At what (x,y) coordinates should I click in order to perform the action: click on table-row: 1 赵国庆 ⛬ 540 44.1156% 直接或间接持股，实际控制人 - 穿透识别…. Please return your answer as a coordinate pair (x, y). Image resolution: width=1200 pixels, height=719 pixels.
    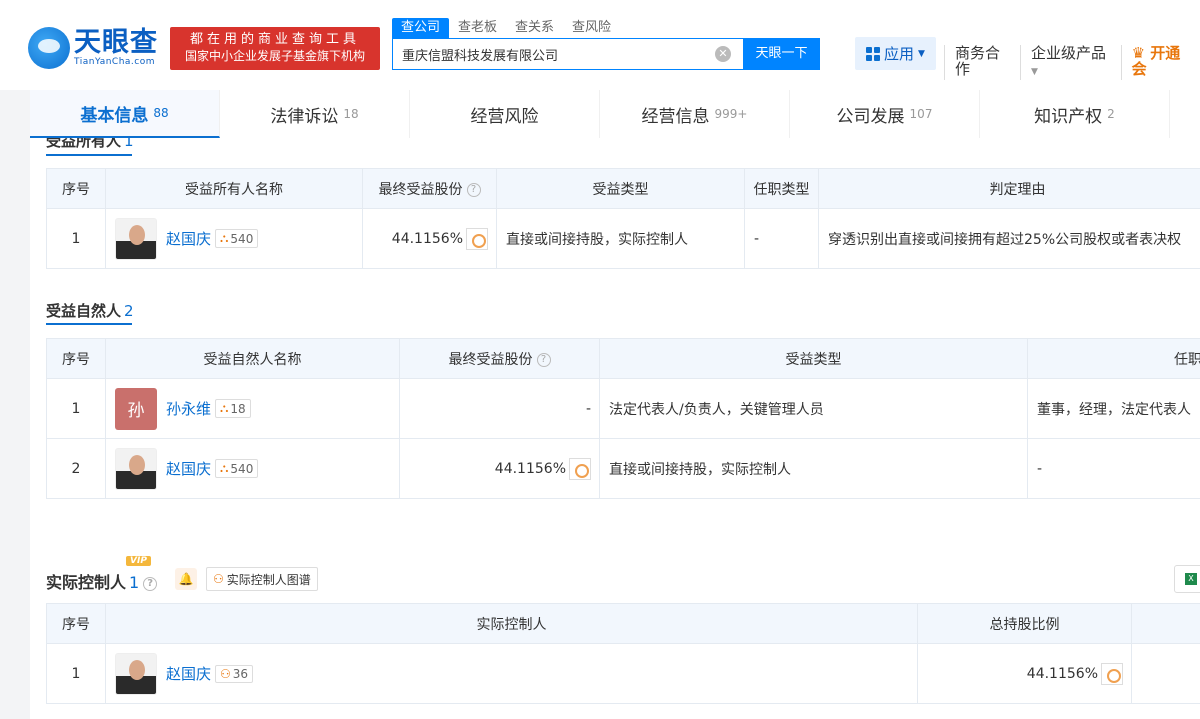
    Looking at the image, I should click on (623, 238).